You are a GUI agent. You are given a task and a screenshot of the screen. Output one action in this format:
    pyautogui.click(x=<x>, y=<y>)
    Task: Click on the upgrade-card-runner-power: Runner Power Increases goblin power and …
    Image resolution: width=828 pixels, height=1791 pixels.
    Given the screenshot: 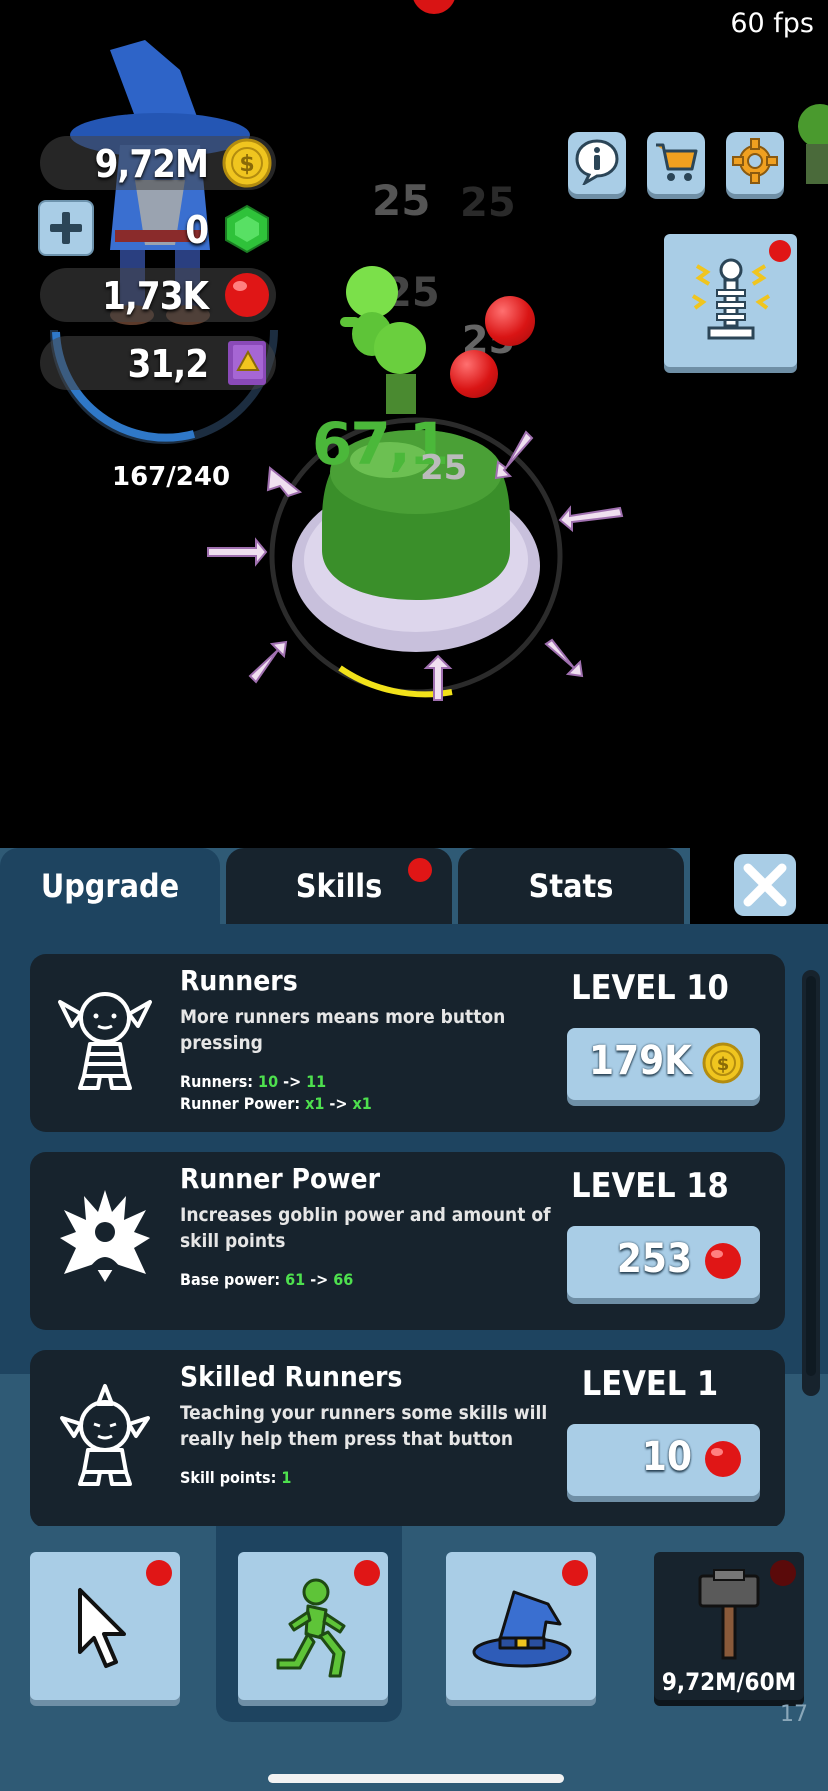 What is the action you would take?
    pyautogui.click(x=407, y=1241)
    